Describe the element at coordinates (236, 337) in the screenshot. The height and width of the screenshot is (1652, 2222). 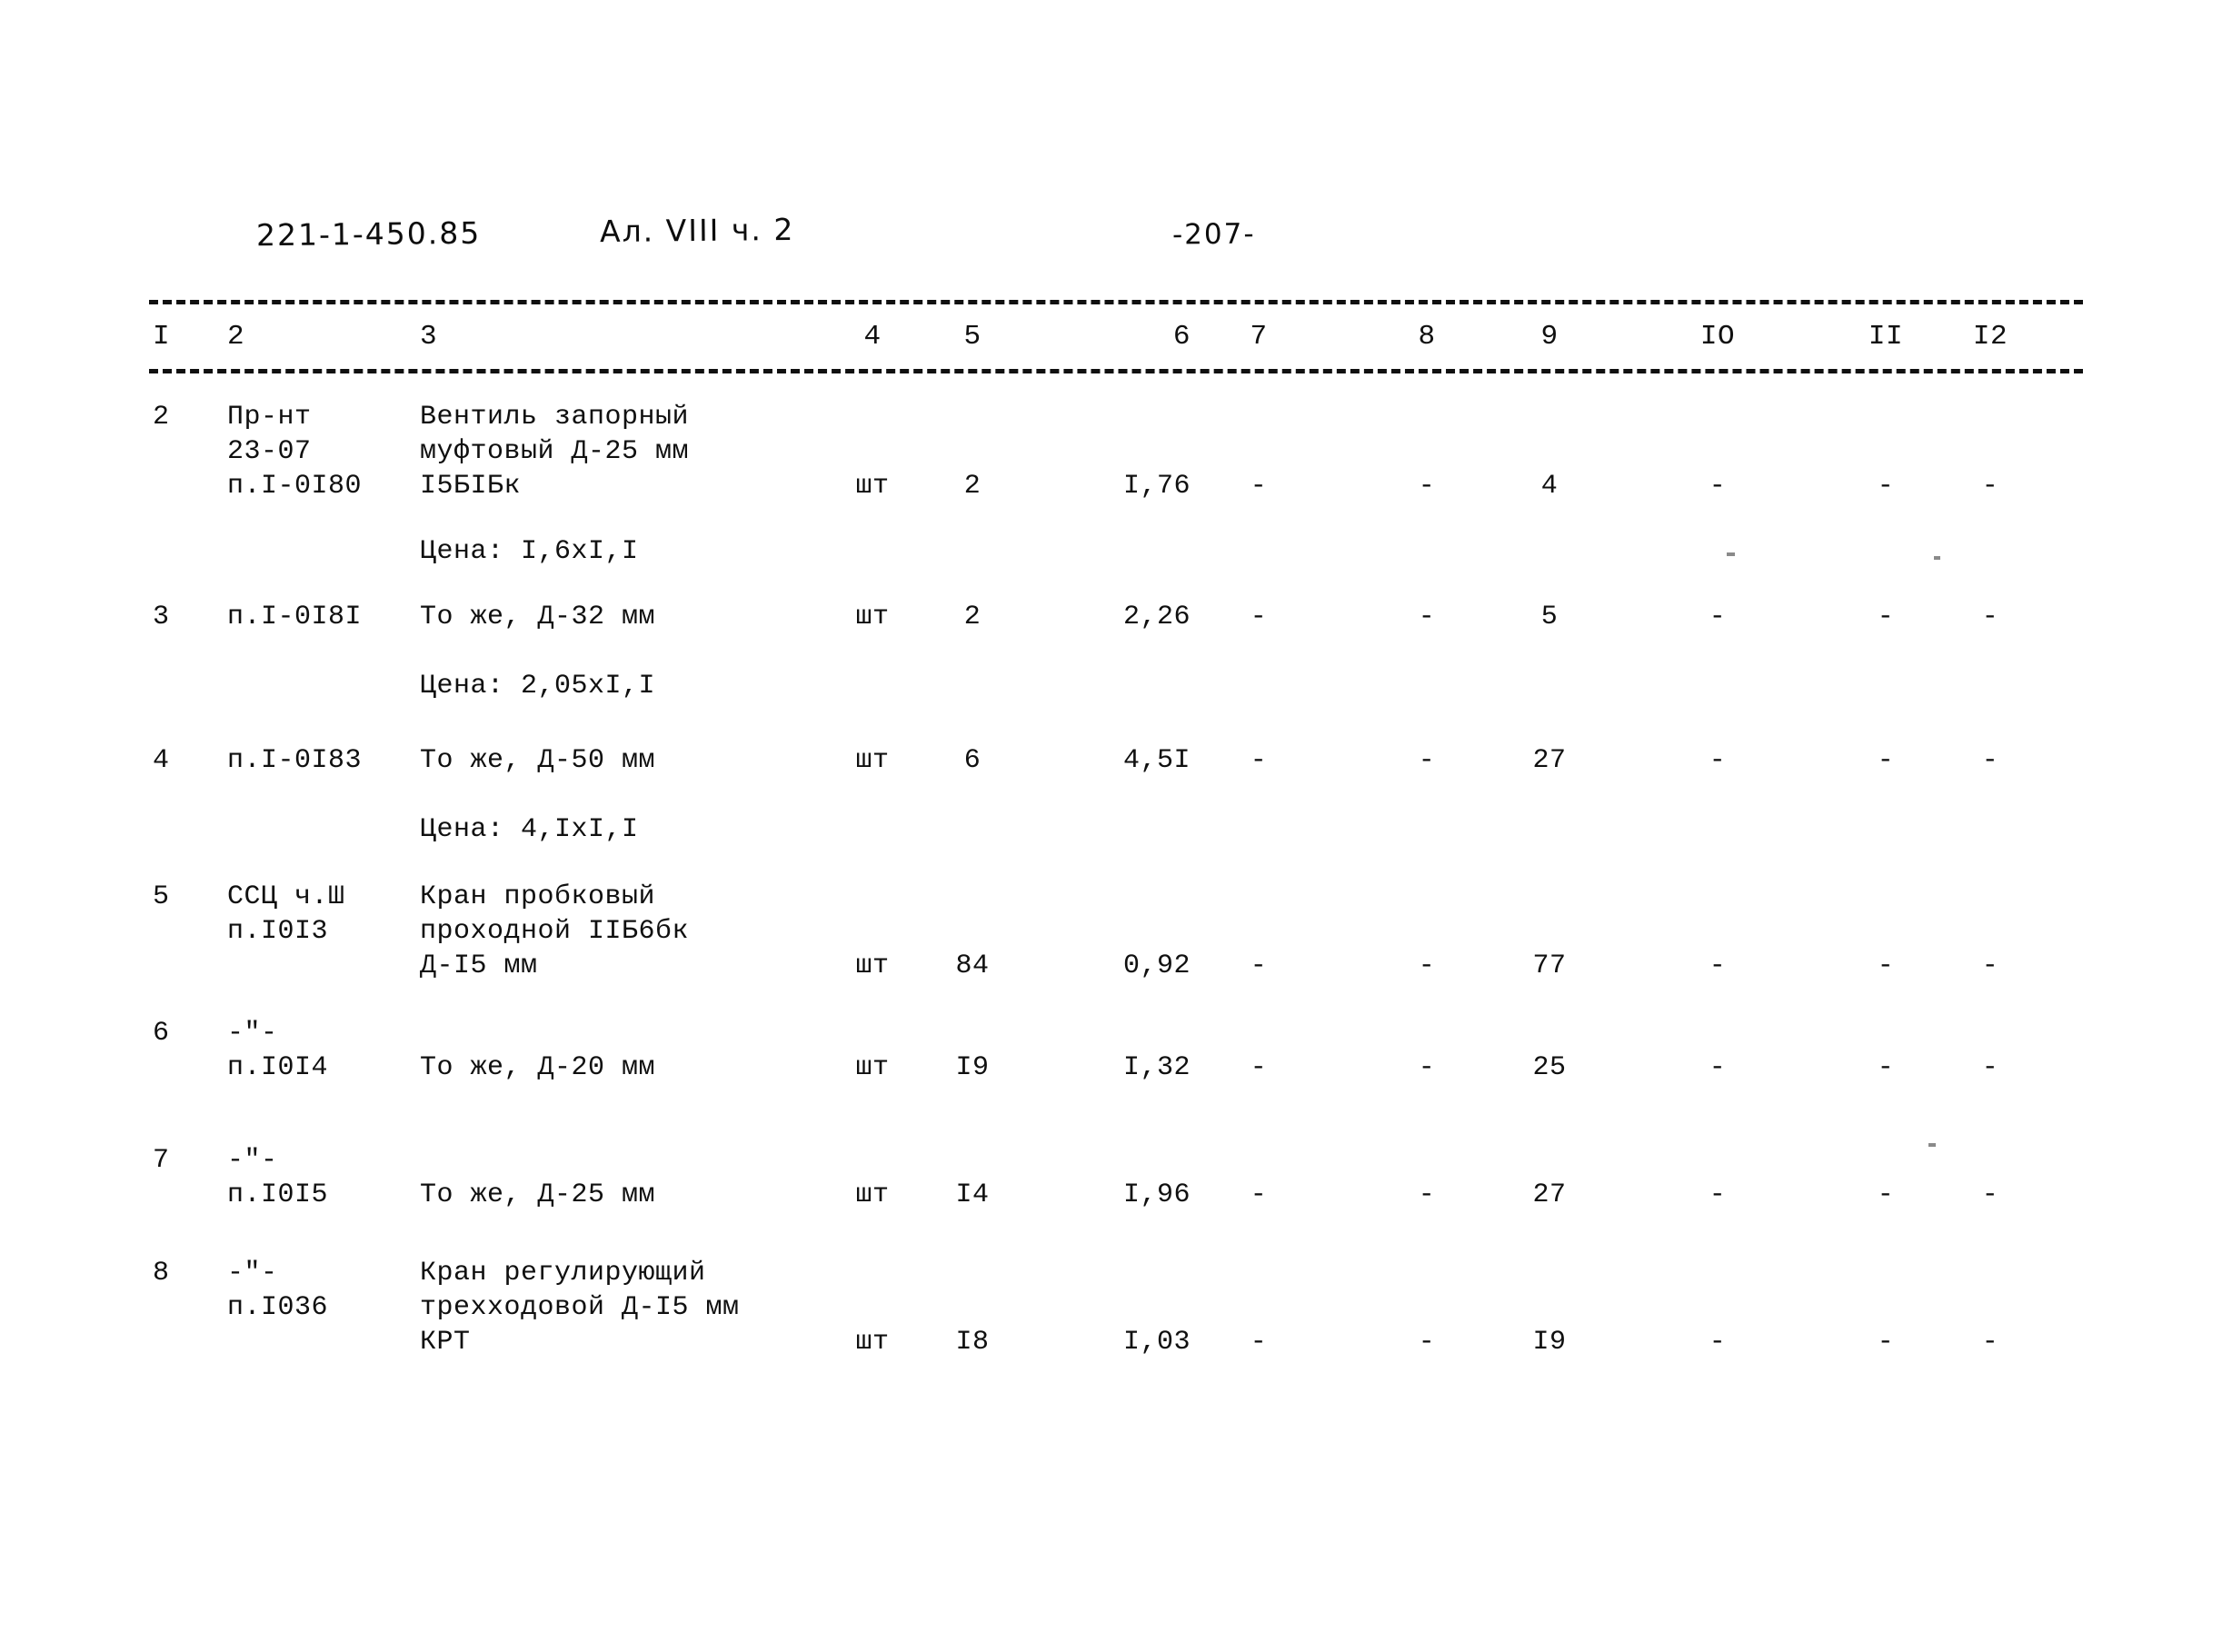
I see `column-header-2: 2` at that location.